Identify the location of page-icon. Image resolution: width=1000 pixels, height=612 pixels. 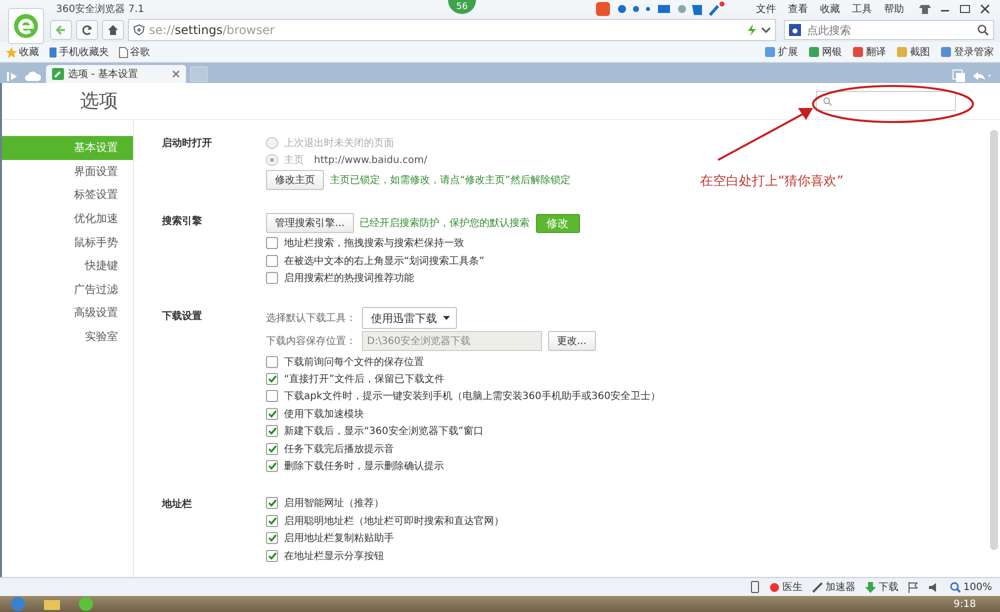
(123, 52).